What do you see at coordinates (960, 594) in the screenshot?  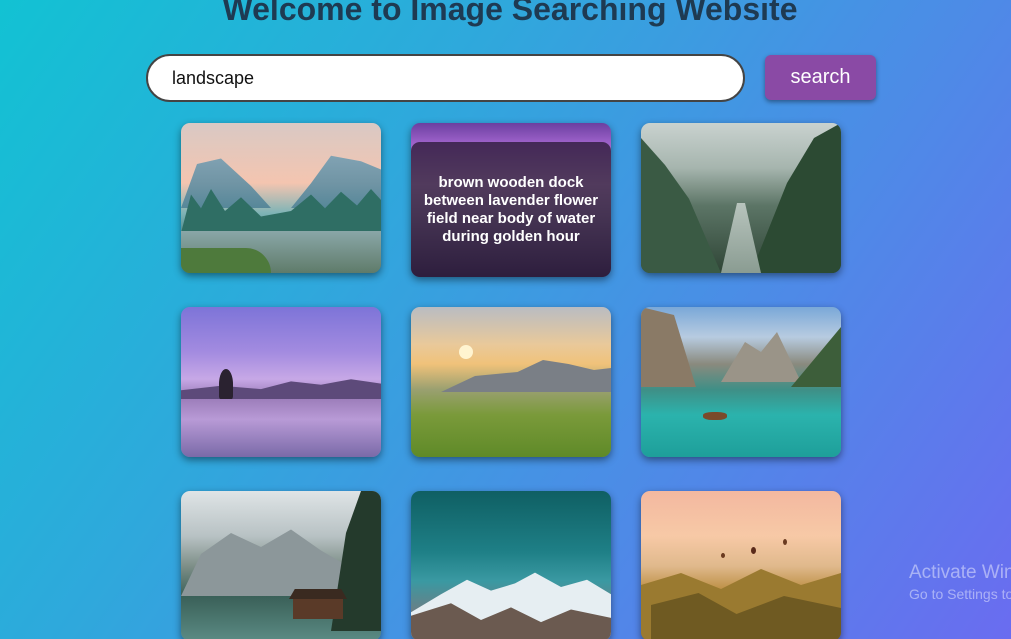 I see `watermark-line-2: Go to Settings to activate Windows.` at bounding box center [960, 594].